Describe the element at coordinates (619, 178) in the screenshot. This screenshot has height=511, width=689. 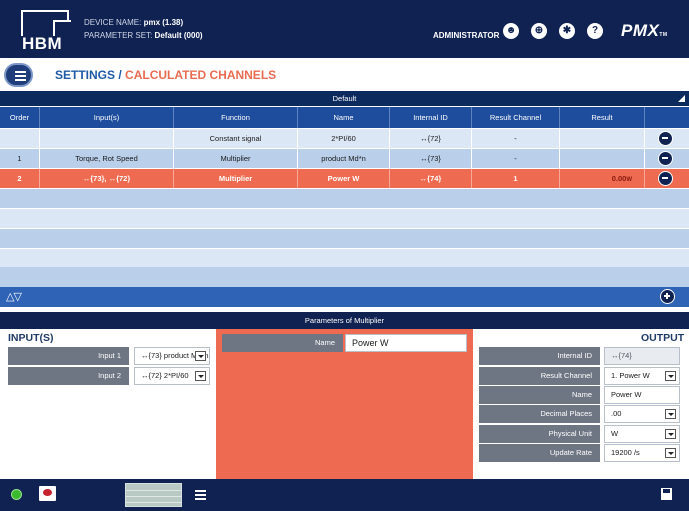
I see `result-value: 0.00` at that location.